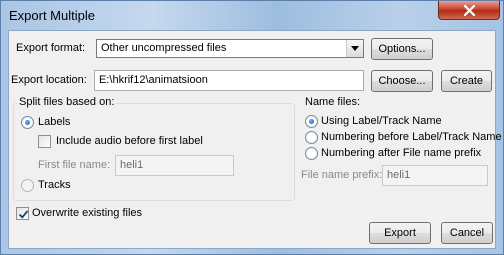  What do you see at coordinates (54, 122) in the screenshot?
I see `labels-radio-label: Labels` at bounding box center [54, 122].